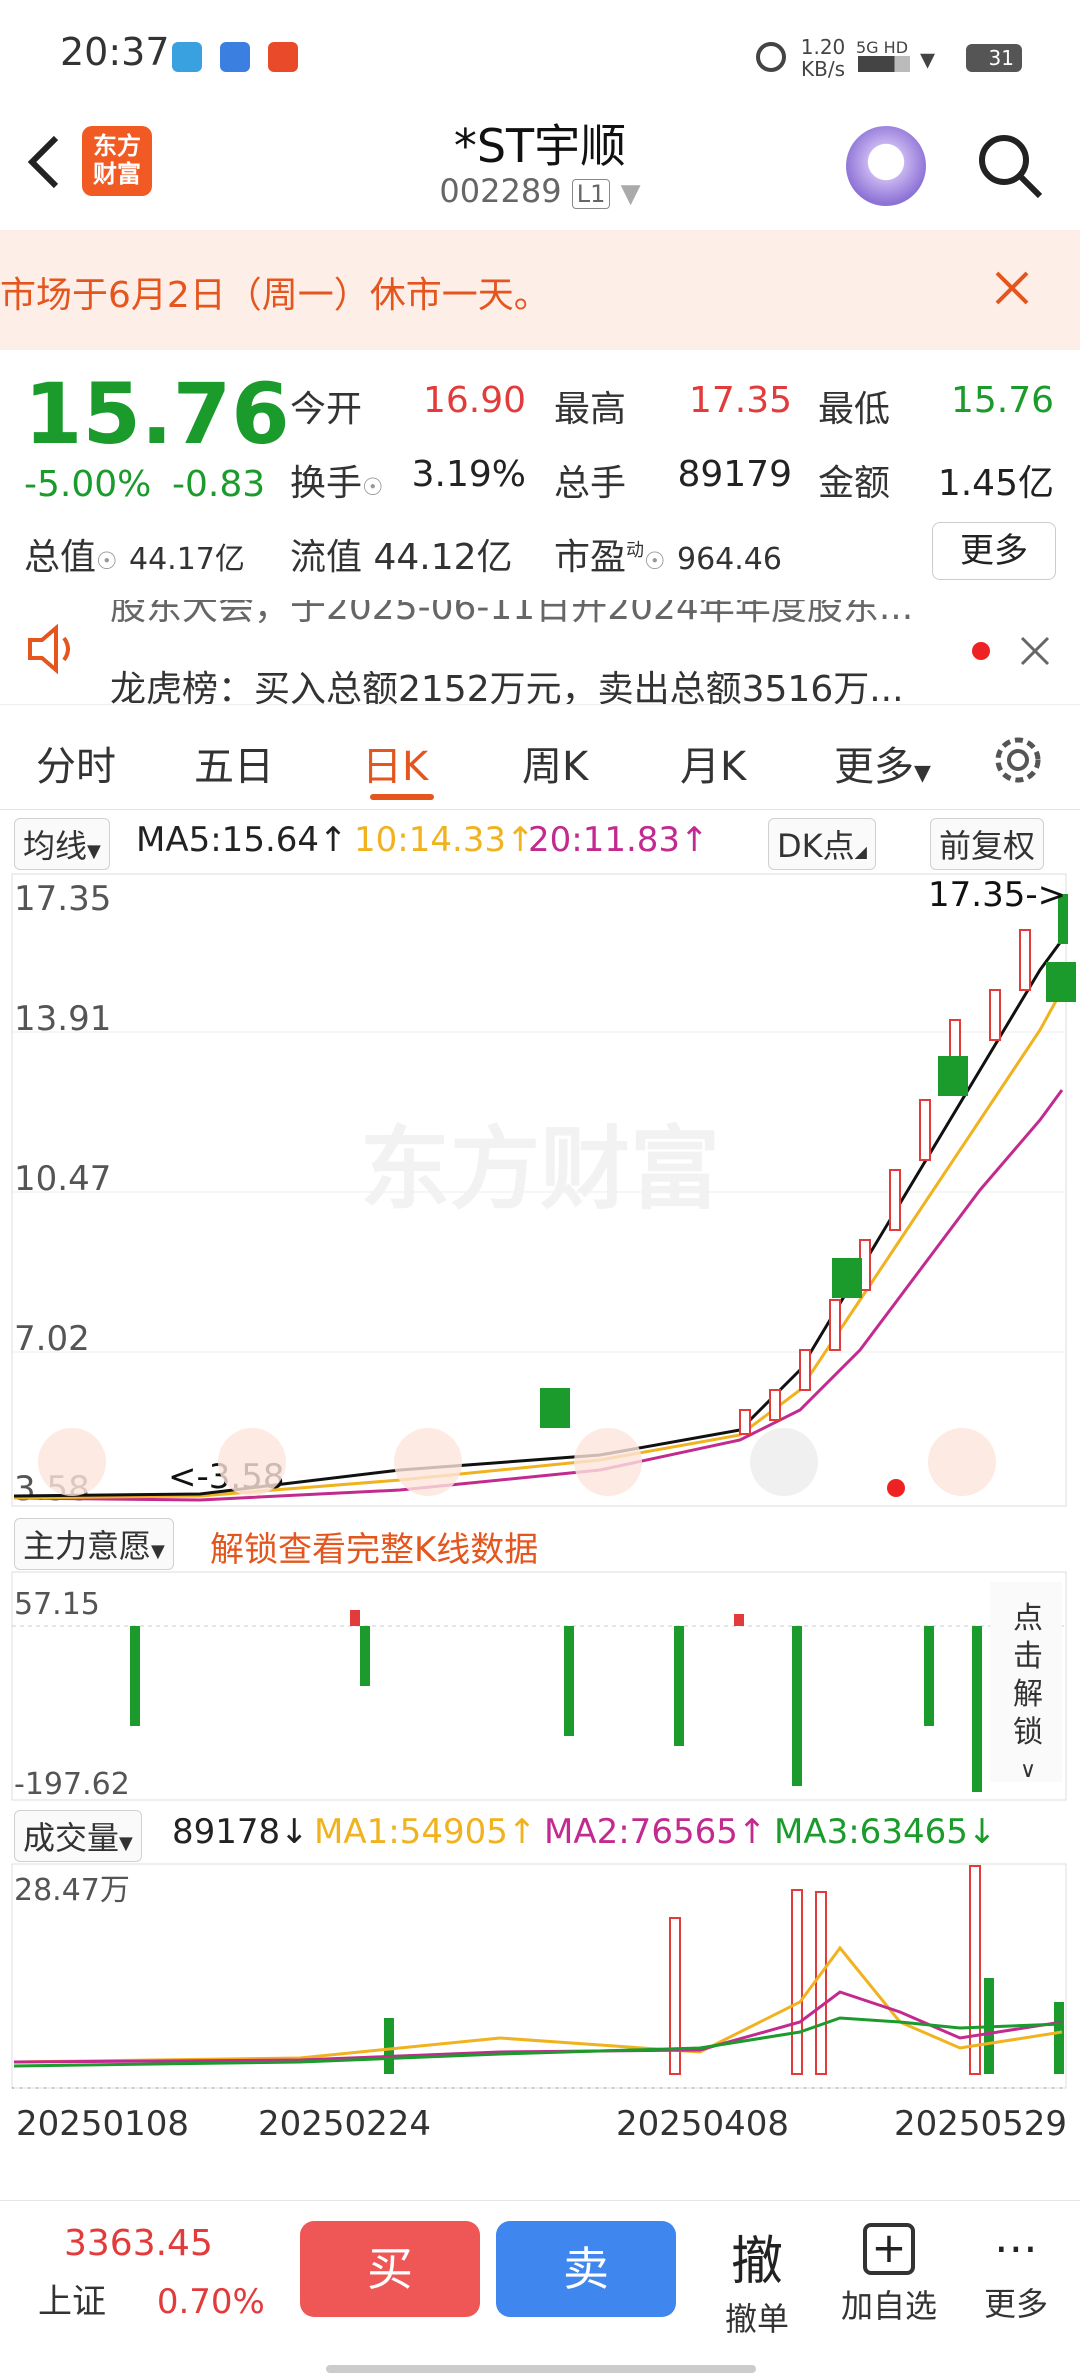  What do you see at coordinates (226, 1832) in the screenshot?
I see `volume-value-text: 89178` at bounding box center [226, 1832].